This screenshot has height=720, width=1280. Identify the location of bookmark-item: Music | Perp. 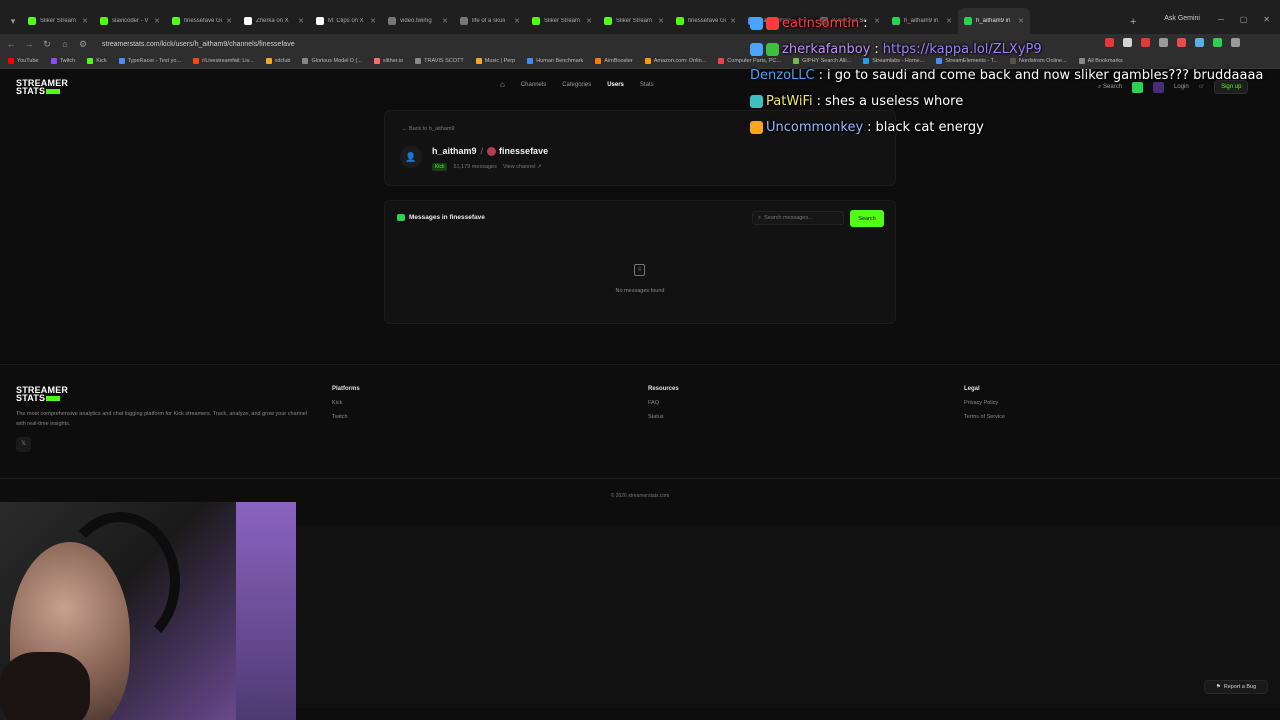
(495, 61).